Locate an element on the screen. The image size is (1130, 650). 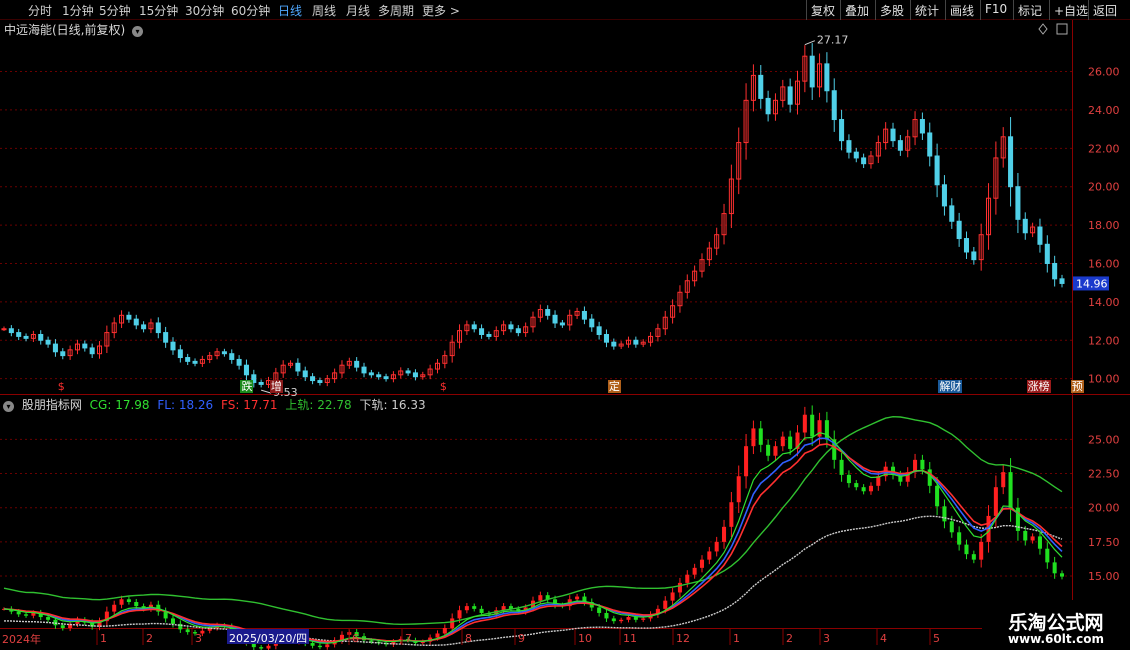
stock-title: 中远海能(日线,前复权) ▾ is located at coordinates (74, 29).